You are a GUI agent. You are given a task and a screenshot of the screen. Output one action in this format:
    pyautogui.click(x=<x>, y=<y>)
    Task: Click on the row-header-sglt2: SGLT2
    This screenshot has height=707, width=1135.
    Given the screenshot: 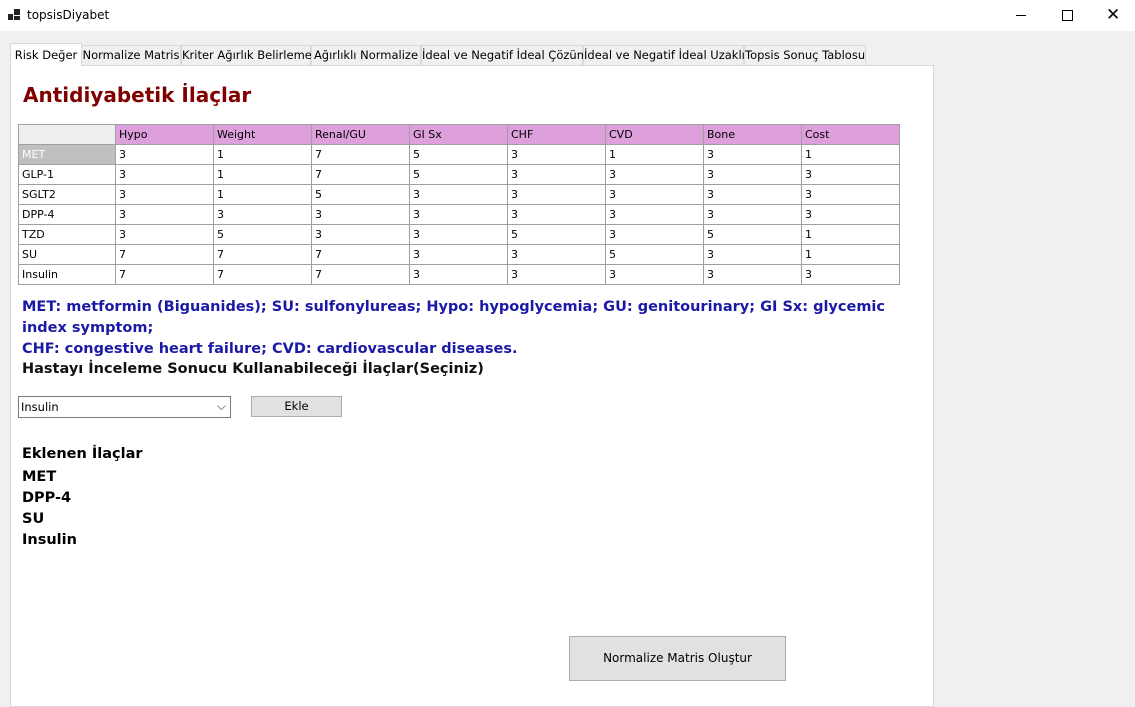 What is the action you would take?
    pyautogui.click(x=67, y=194)
    